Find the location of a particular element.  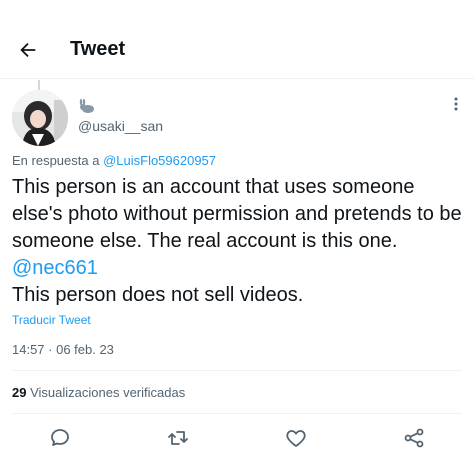

views-count: 29 Visualizaciones verificadas is located at coordinates (98, 392).